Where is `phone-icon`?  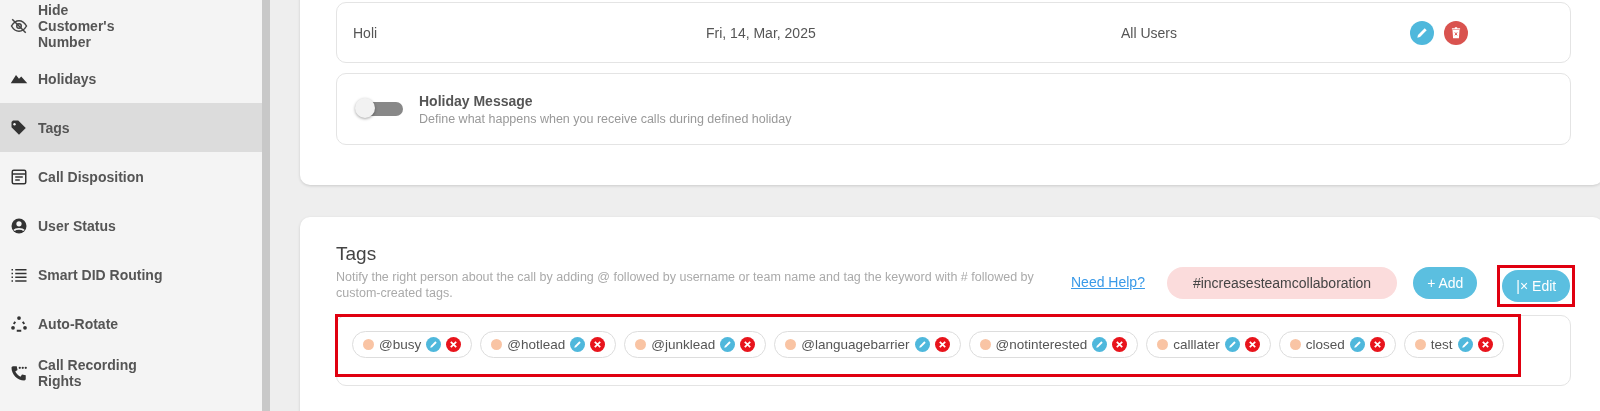
phone-icon is located at coordinates (19, 372).